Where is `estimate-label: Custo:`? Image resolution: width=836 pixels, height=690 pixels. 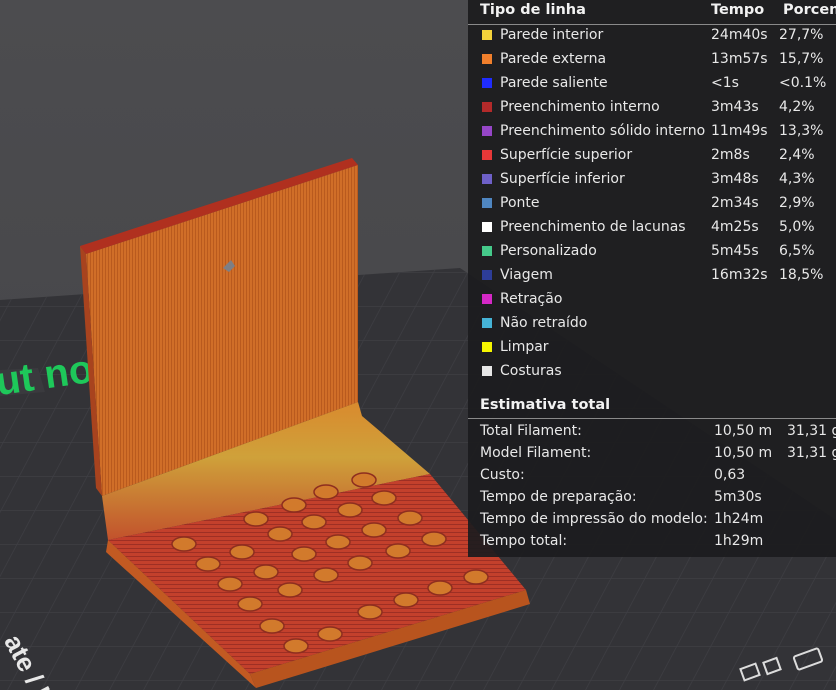 estimate-label: Custo: is located at coordinates (502, 475).